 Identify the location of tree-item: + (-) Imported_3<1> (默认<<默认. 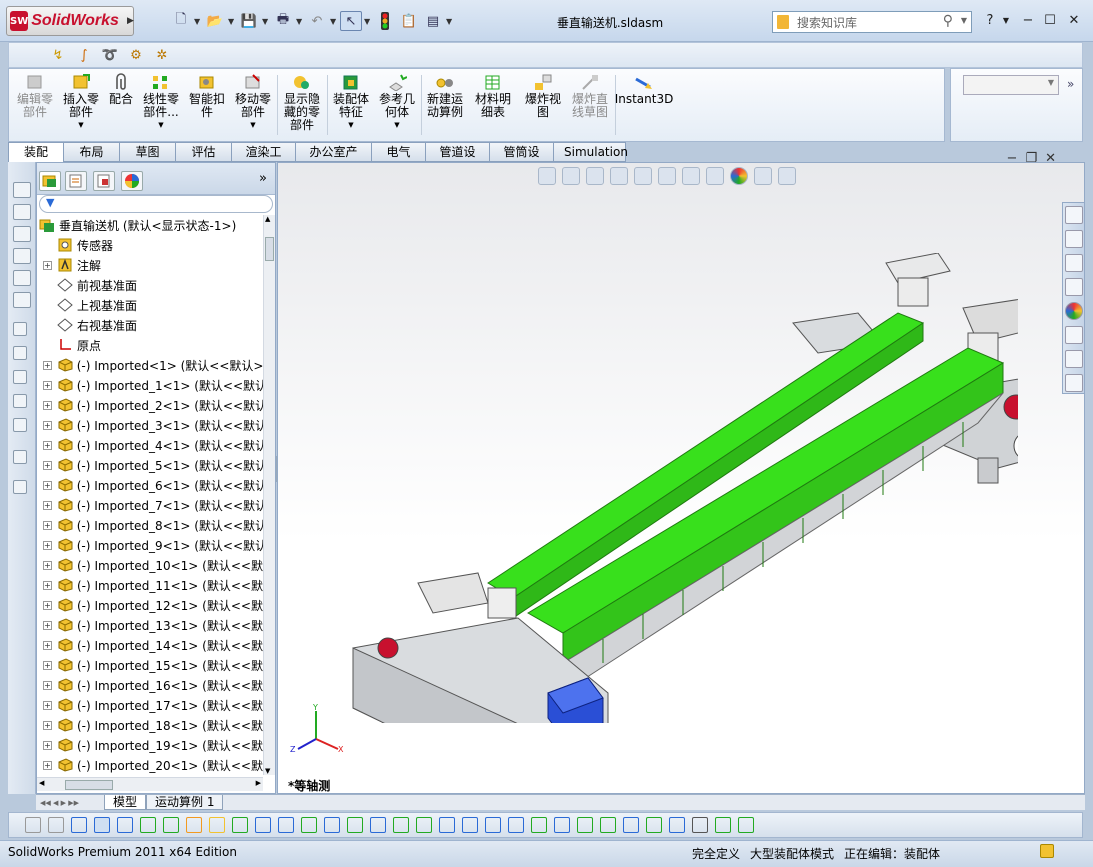
(150, 425).